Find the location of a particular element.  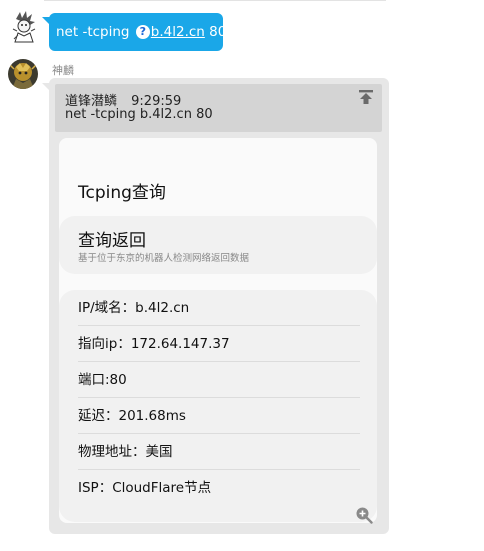

sender-name: 神麟 is located at coordinates (63, 70).